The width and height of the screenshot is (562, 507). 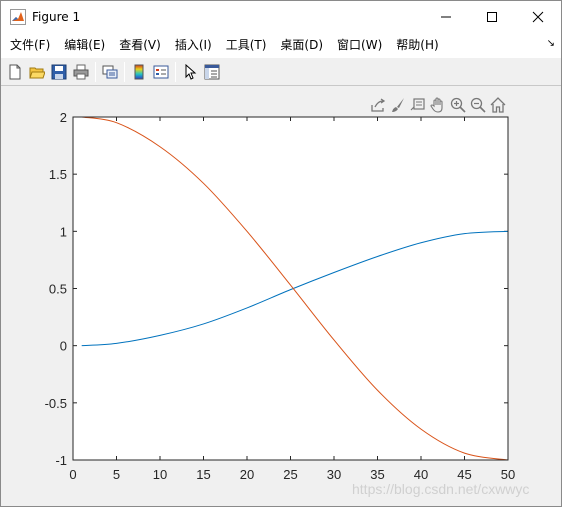 What do you see at coordinates (58, 289) in the screenshot?
I see `y-tick-label: 0.5` at bounding box center [58, 289].